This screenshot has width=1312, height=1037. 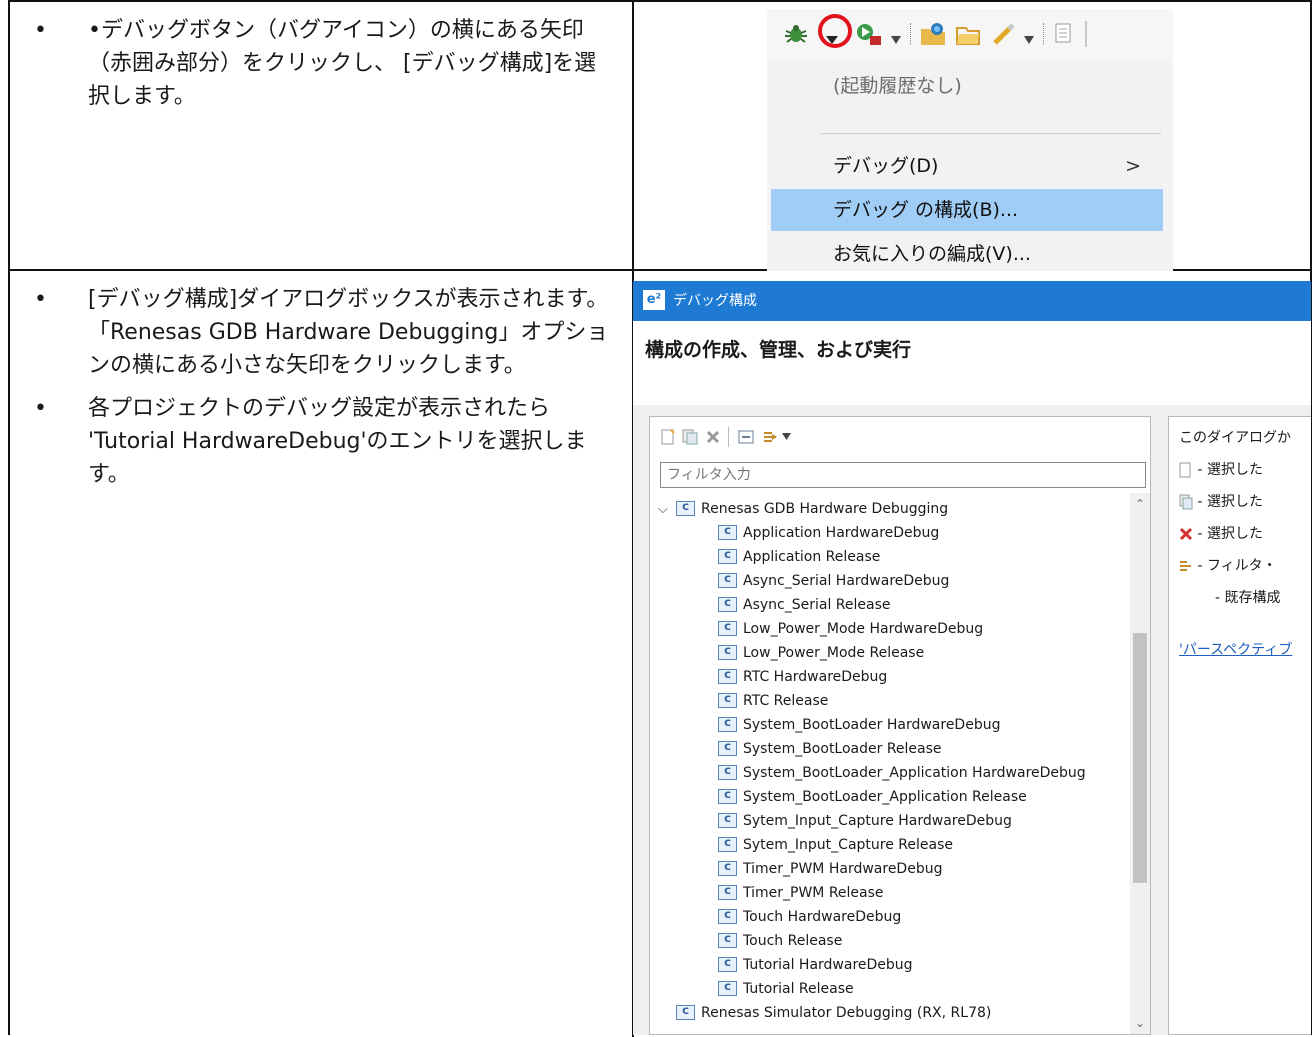 I want to click on tree-item: C Touch Release, so click(x=780, y=941).